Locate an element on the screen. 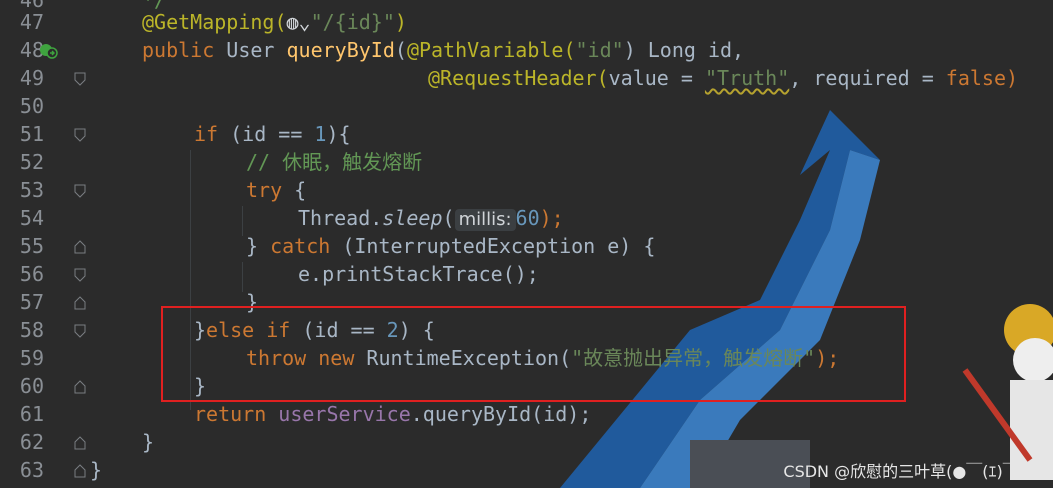  line-number: 52 is located at coordinates (31, 162).